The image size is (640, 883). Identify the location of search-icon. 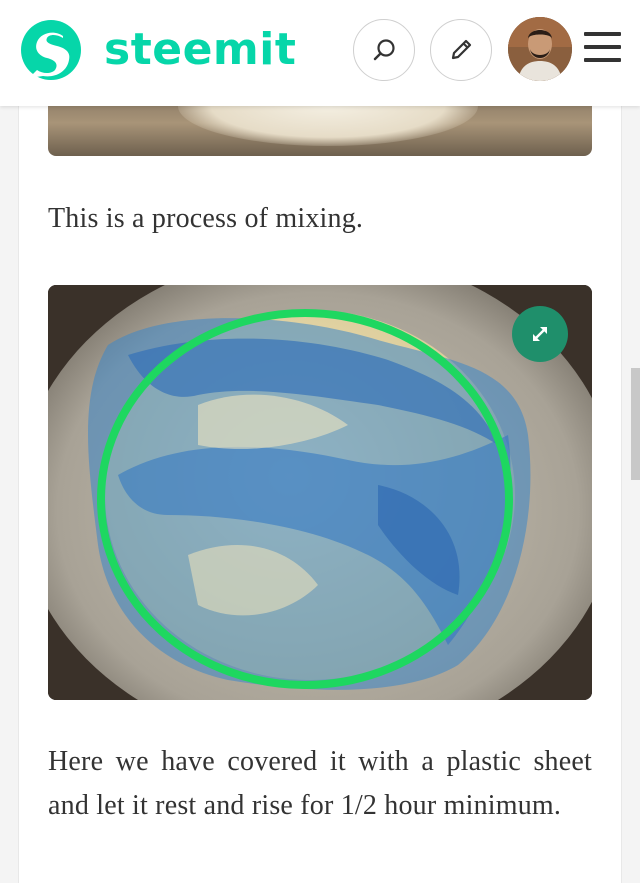
(384, 50).